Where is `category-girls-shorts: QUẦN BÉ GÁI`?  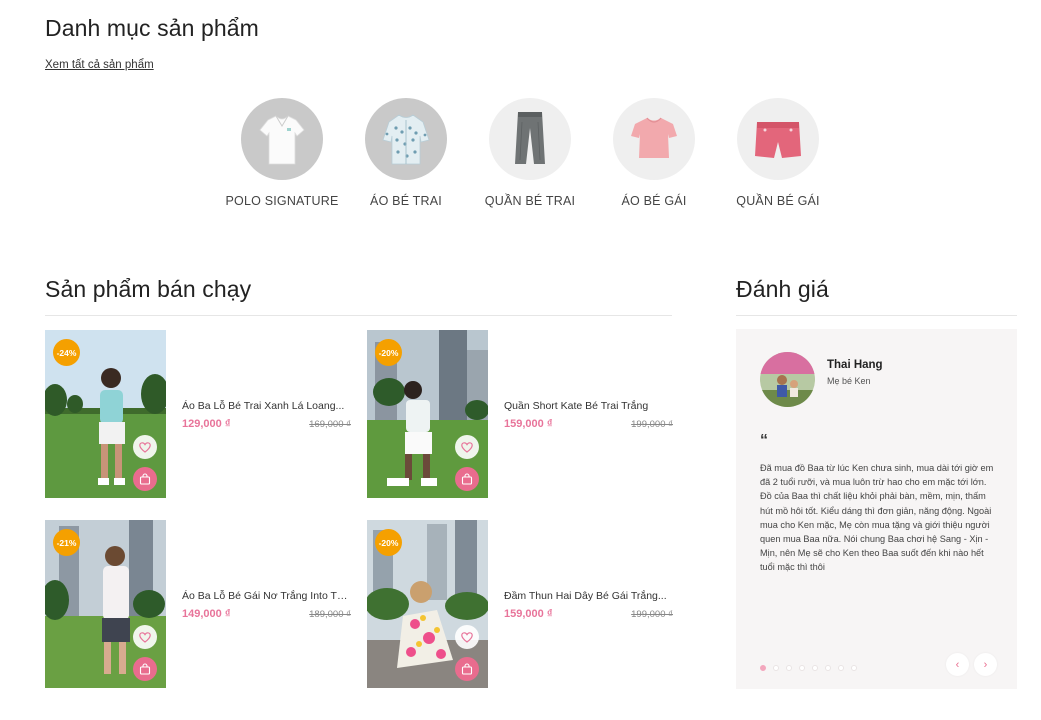 category-girls-shorts: QUẦN BÉ GÁI is located at coordinates (778, 153).